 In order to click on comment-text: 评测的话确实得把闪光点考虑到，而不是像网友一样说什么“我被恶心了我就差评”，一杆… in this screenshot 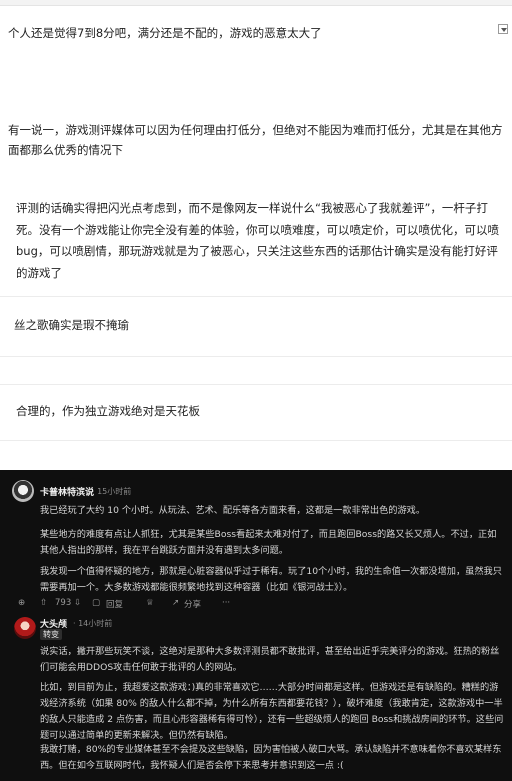, I will do `click(257, 240)`.